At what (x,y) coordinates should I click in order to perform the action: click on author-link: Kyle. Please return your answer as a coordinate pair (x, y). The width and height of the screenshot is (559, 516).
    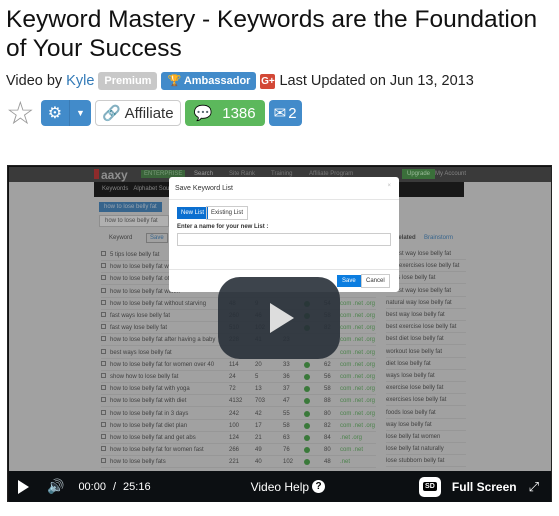
    Looking at the image, I should click on (80, 81).